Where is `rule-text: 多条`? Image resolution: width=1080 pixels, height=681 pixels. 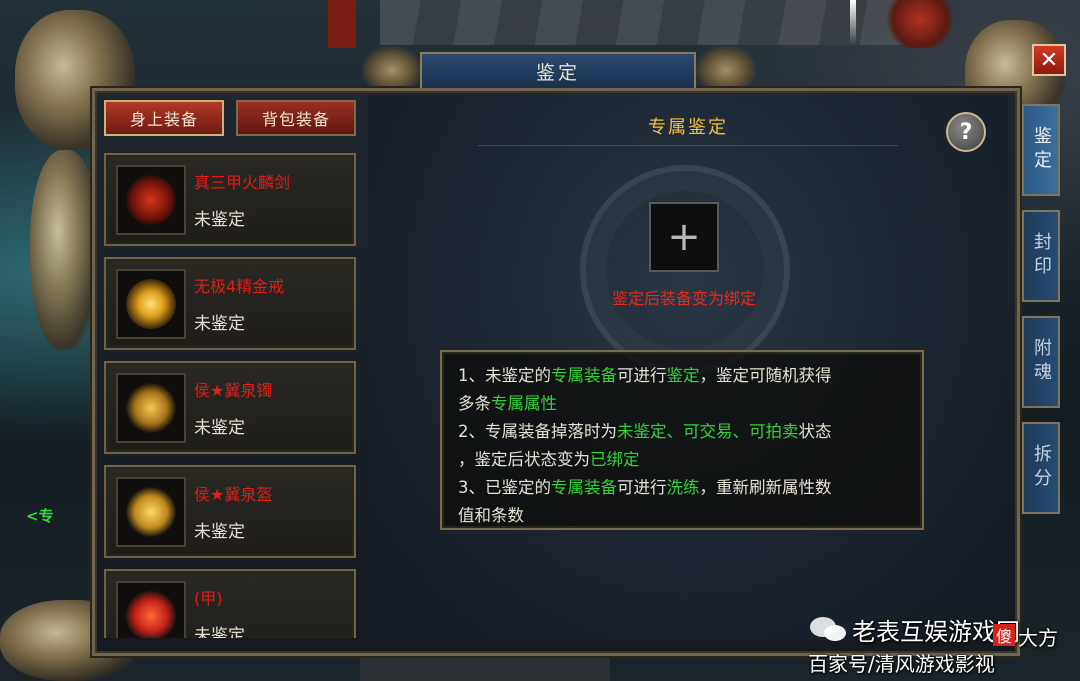 rule-text: 多条 is located at coordinates (474, 403).